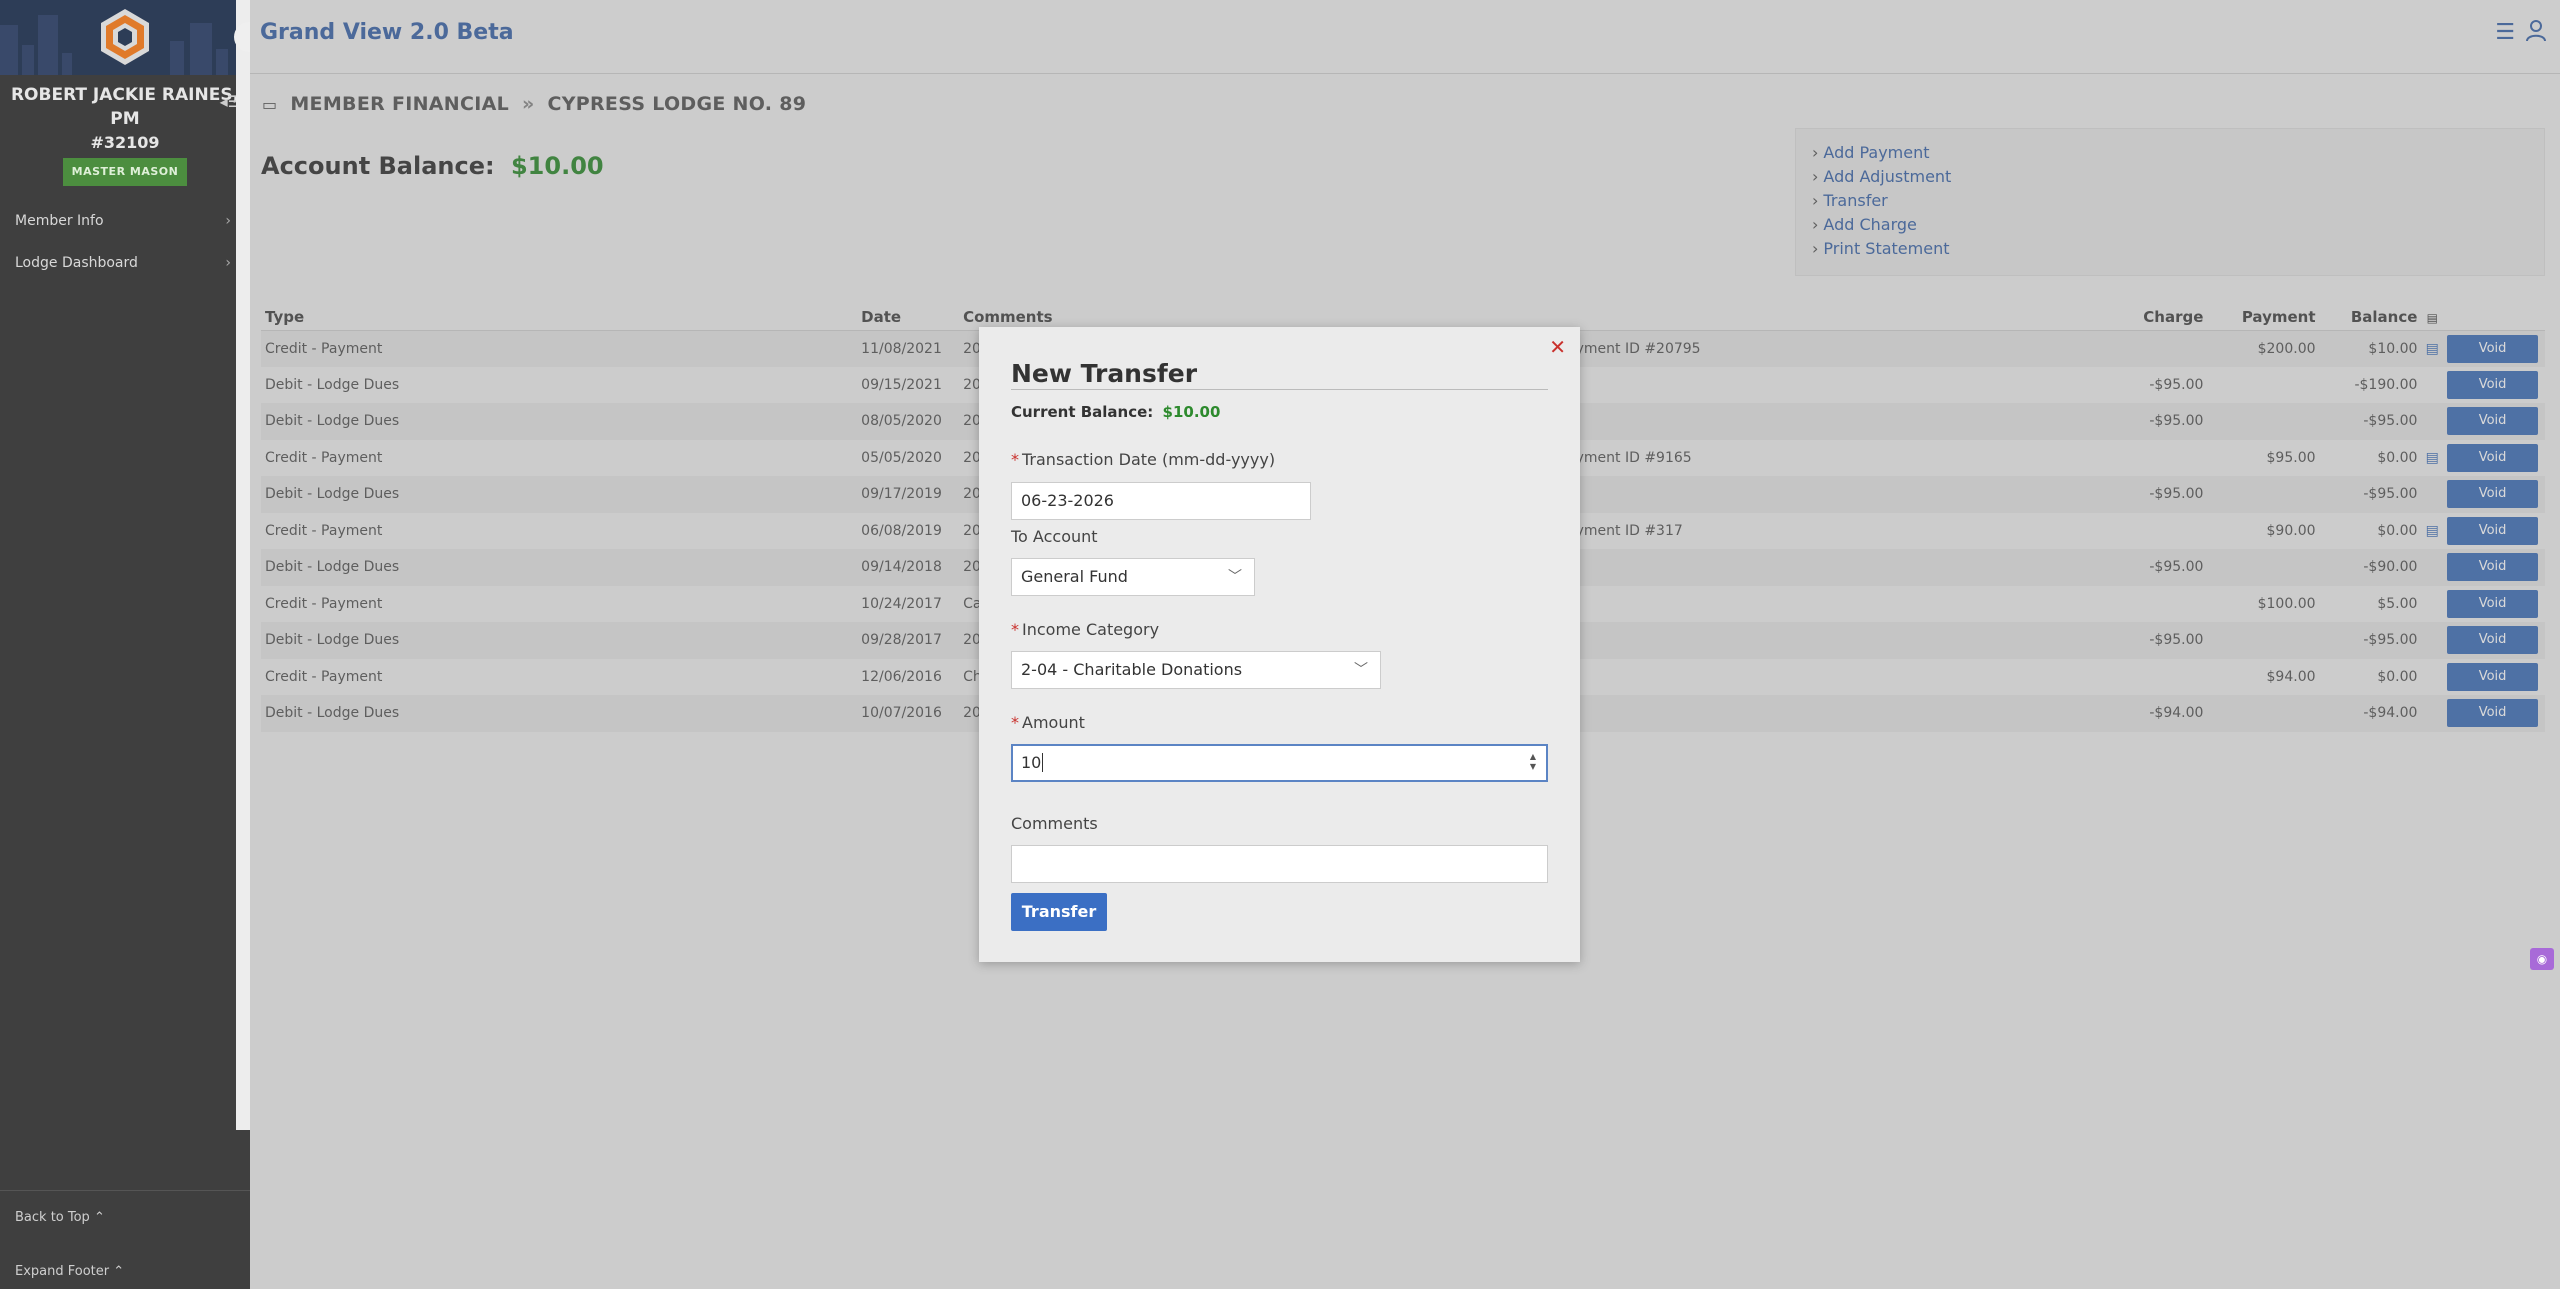  Describe the element at coordinates (1133, 577) in the screenshot. I see `to-account-select: General Fund ﹀` at that location.